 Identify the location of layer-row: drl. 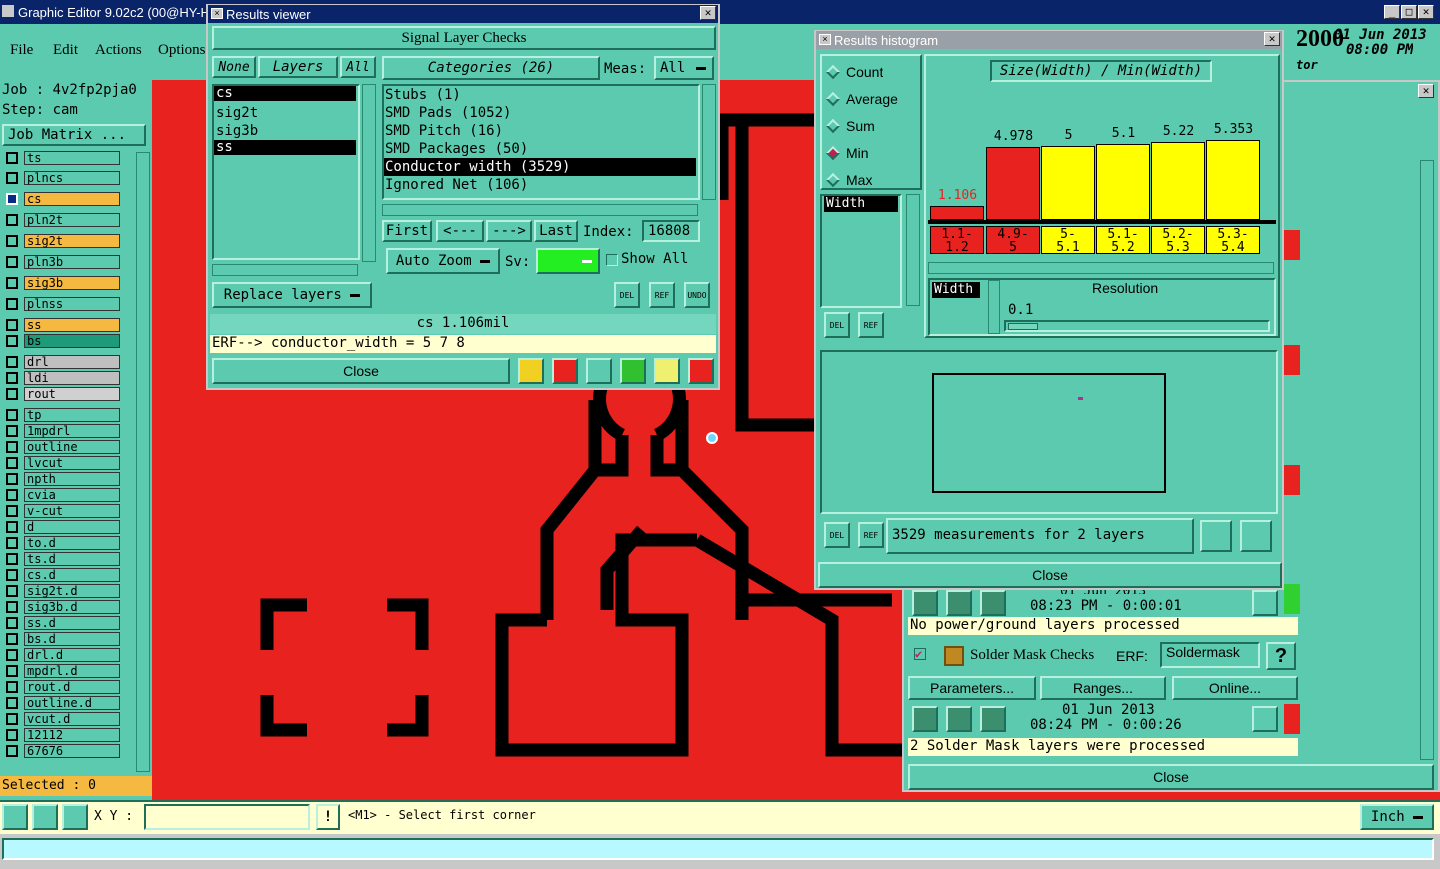
(61, 361).